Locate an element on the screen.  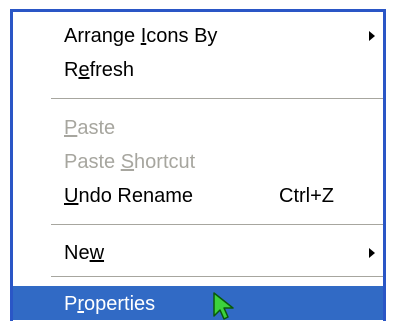
menu-item-label: Properties is located at coordinates (109, 304).